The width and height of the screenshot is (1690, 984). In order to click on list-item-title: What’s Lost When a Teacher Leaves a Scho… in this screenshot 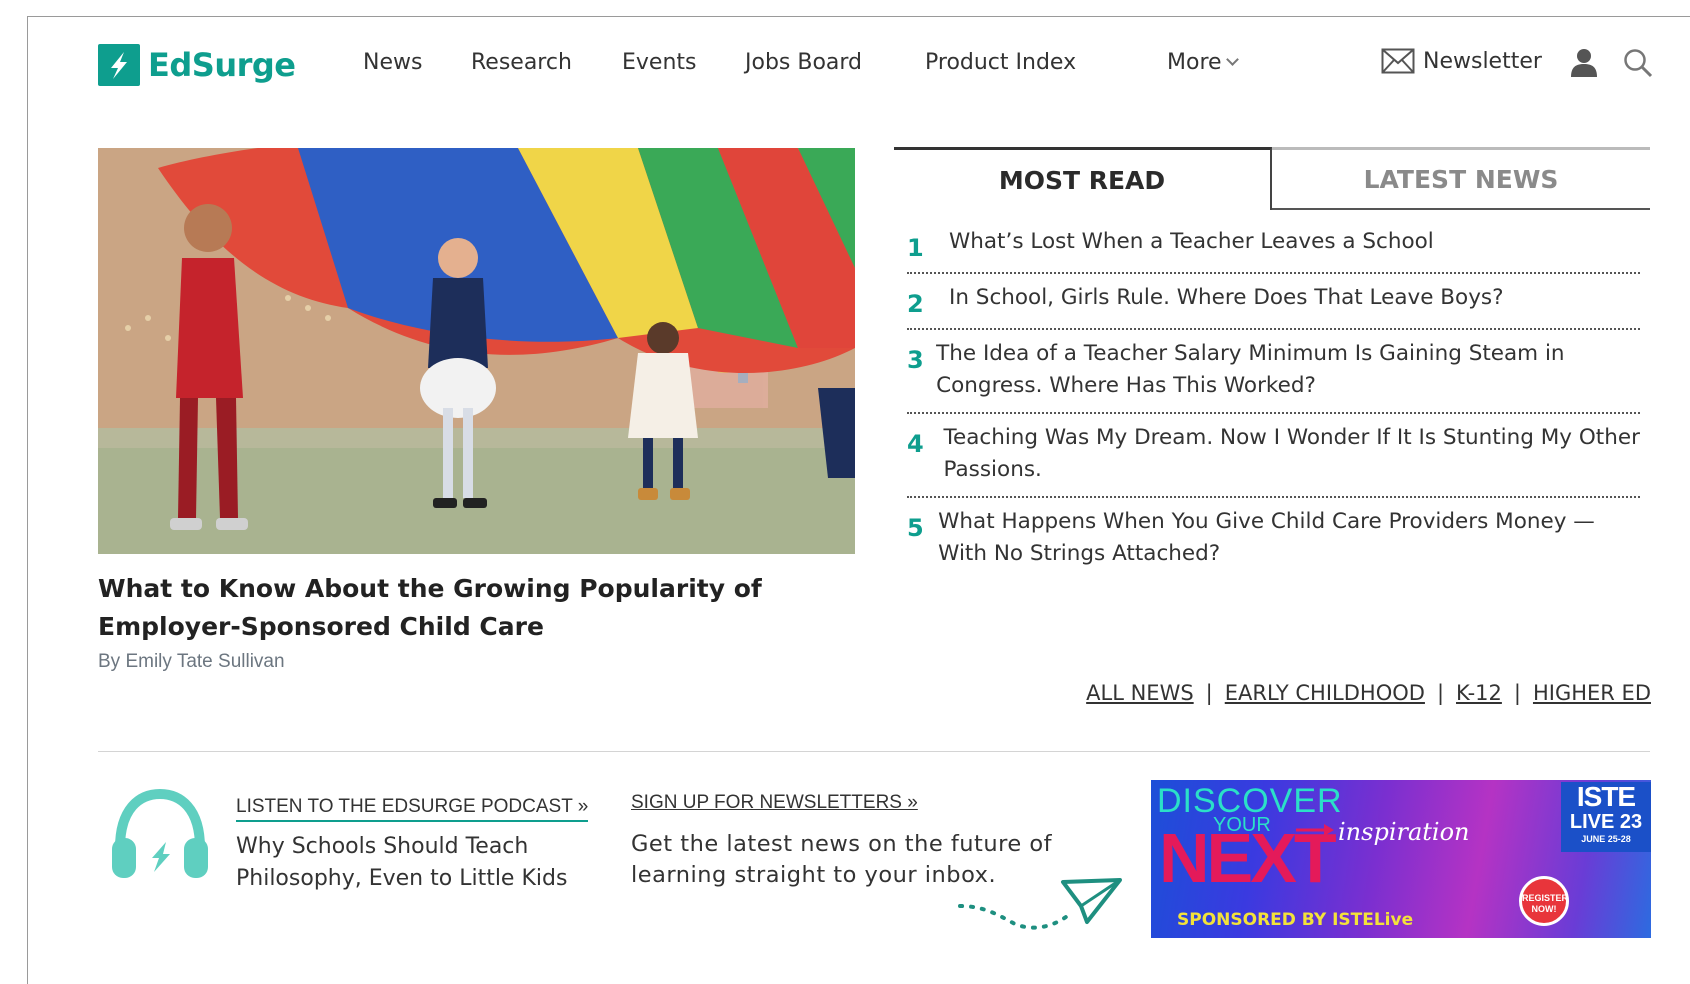, I will do `click(1191, 241)`.